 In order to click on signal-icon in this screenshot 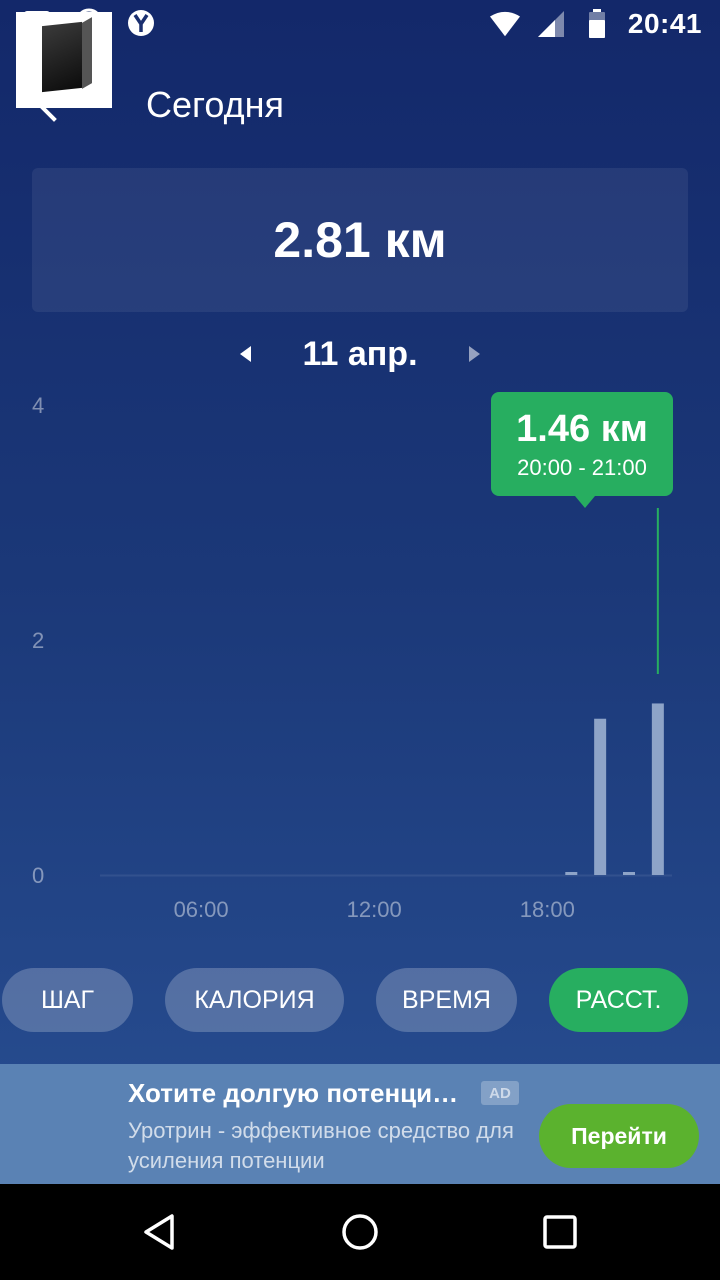, I will do `click(551, 24)`.